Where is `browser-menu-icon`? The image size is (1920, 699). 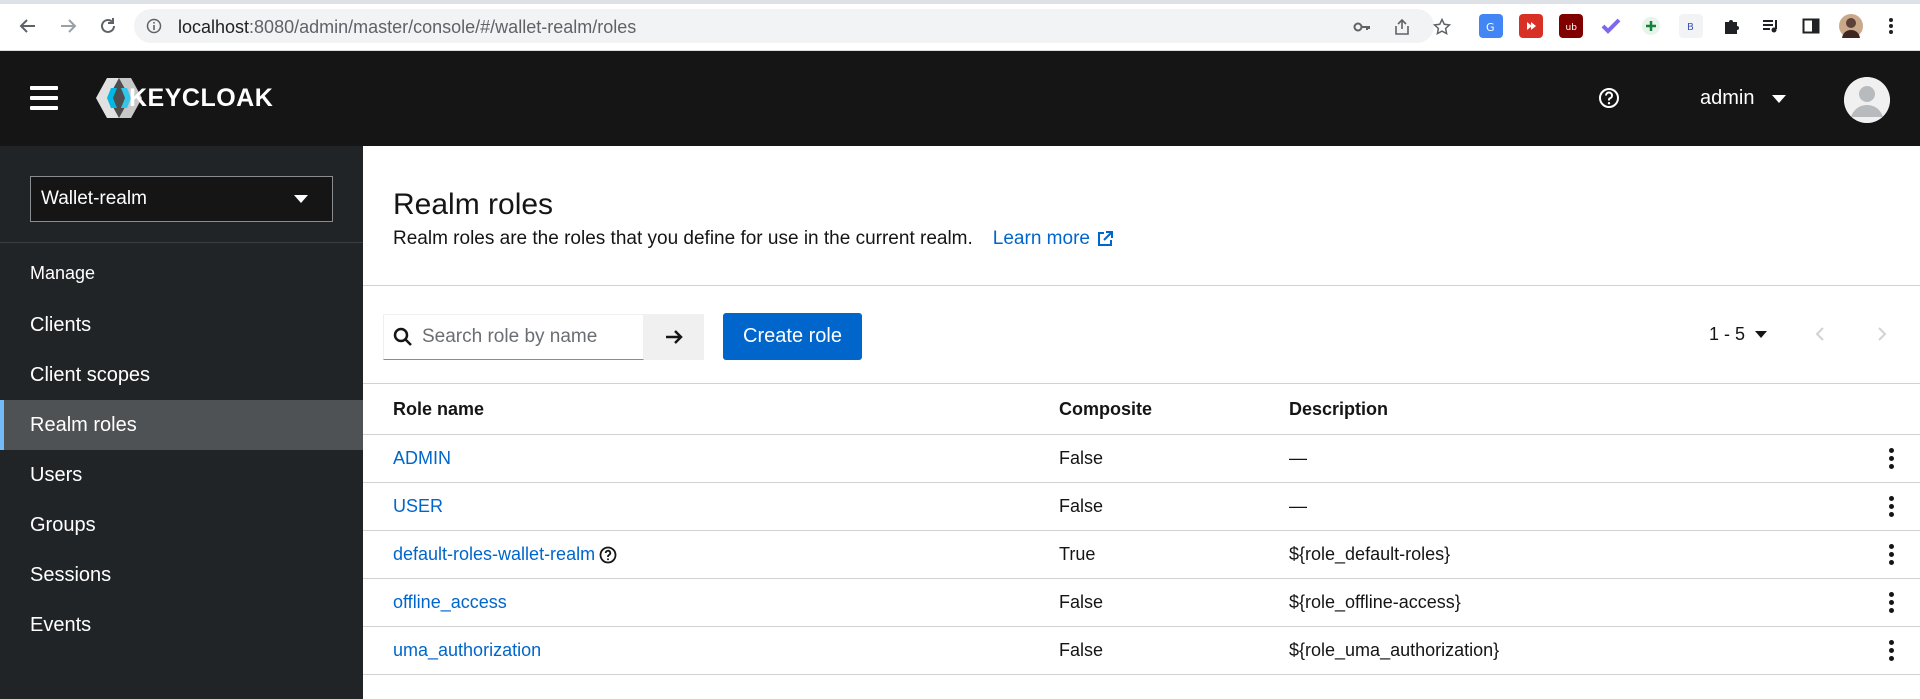
browser-menu-icon is located at coordinates (1891, 26).